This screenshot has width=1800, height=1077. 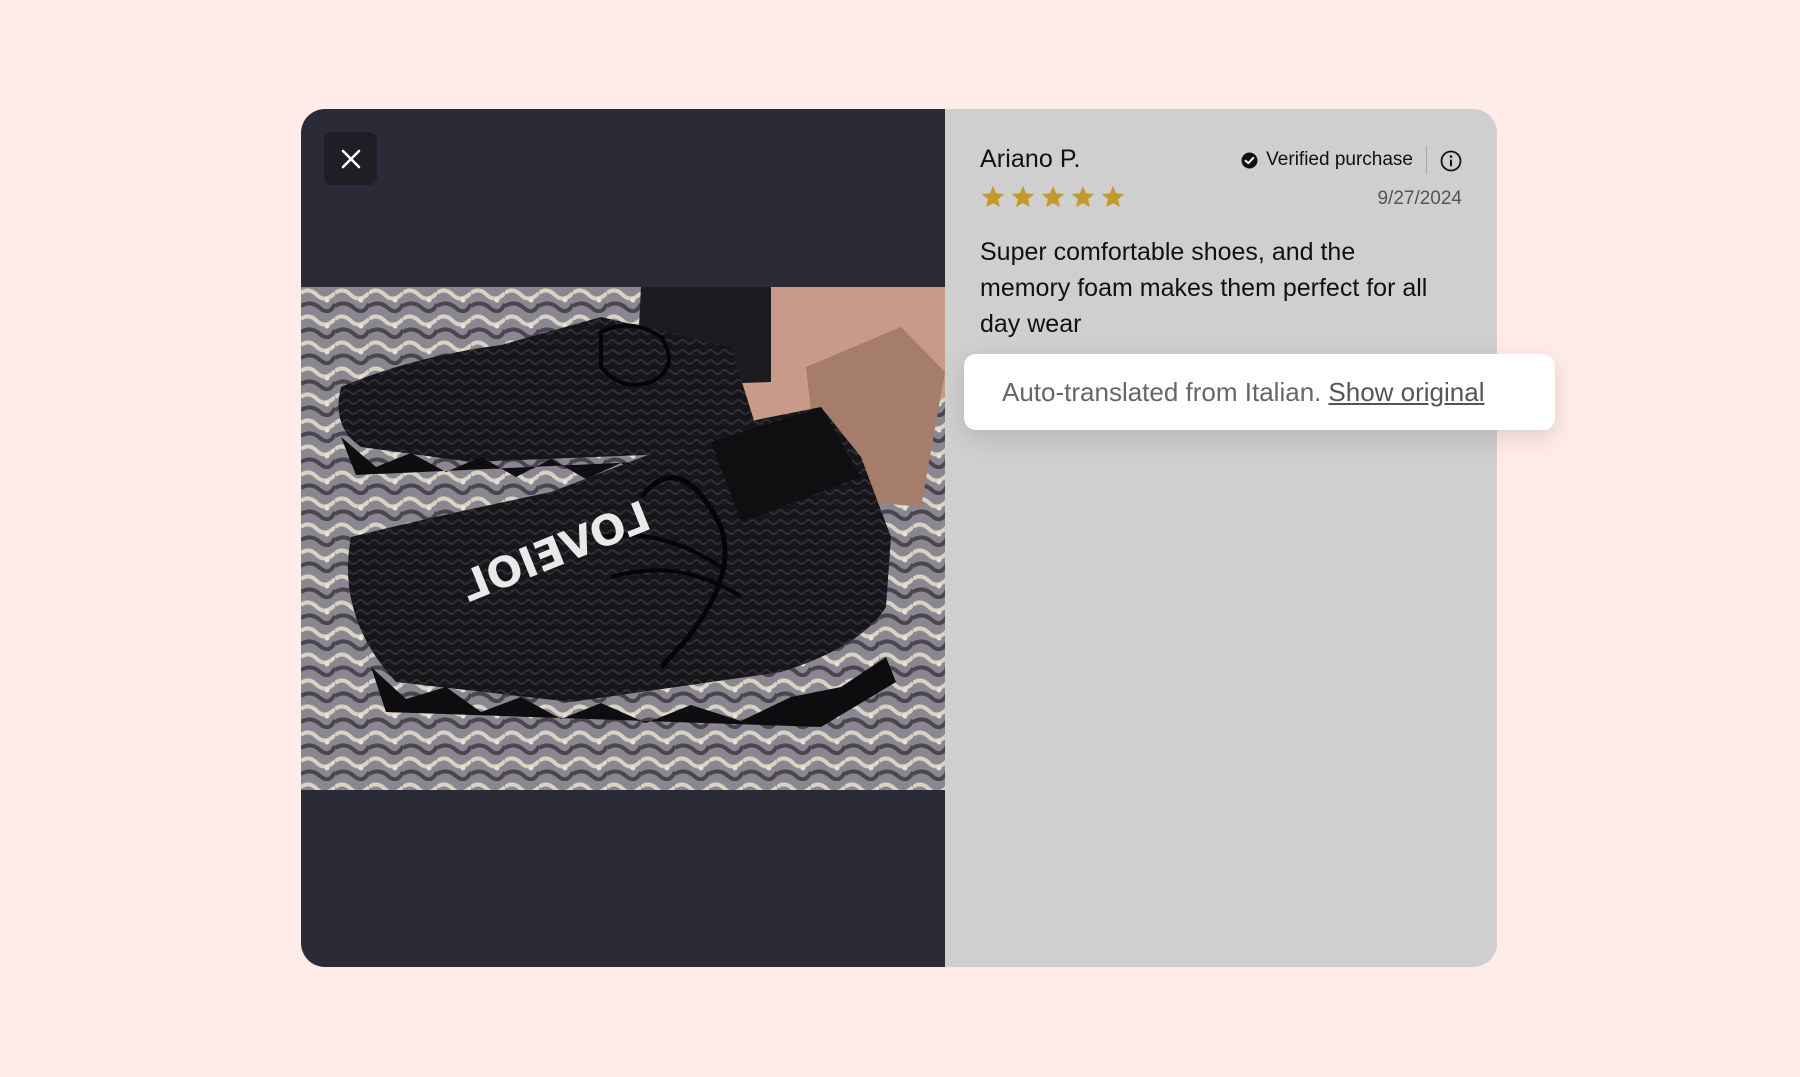 I want to click on check-circle-icon, so click(x=1249, y=160).